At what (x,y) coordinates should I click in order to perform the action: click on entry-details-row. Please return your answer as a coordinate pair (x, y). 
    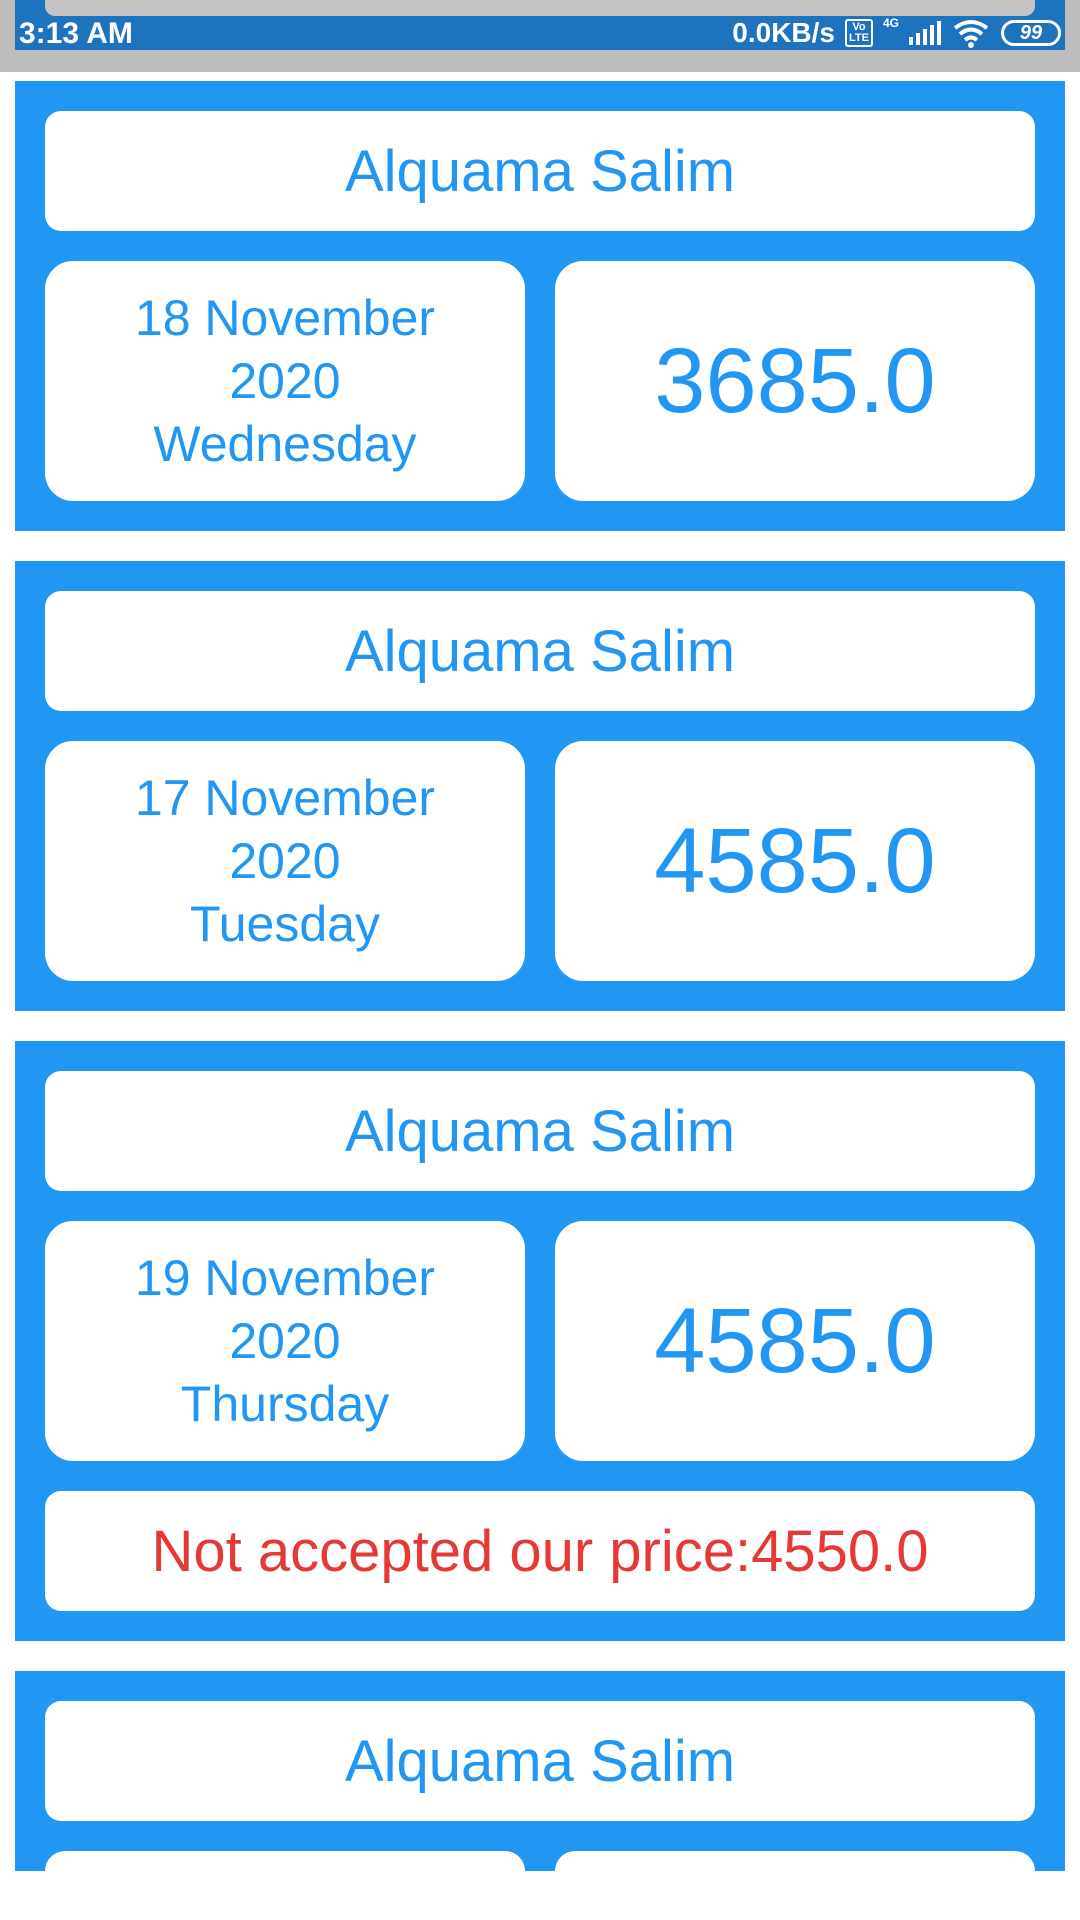
    Looking at the image, I should click on (540, 1861).